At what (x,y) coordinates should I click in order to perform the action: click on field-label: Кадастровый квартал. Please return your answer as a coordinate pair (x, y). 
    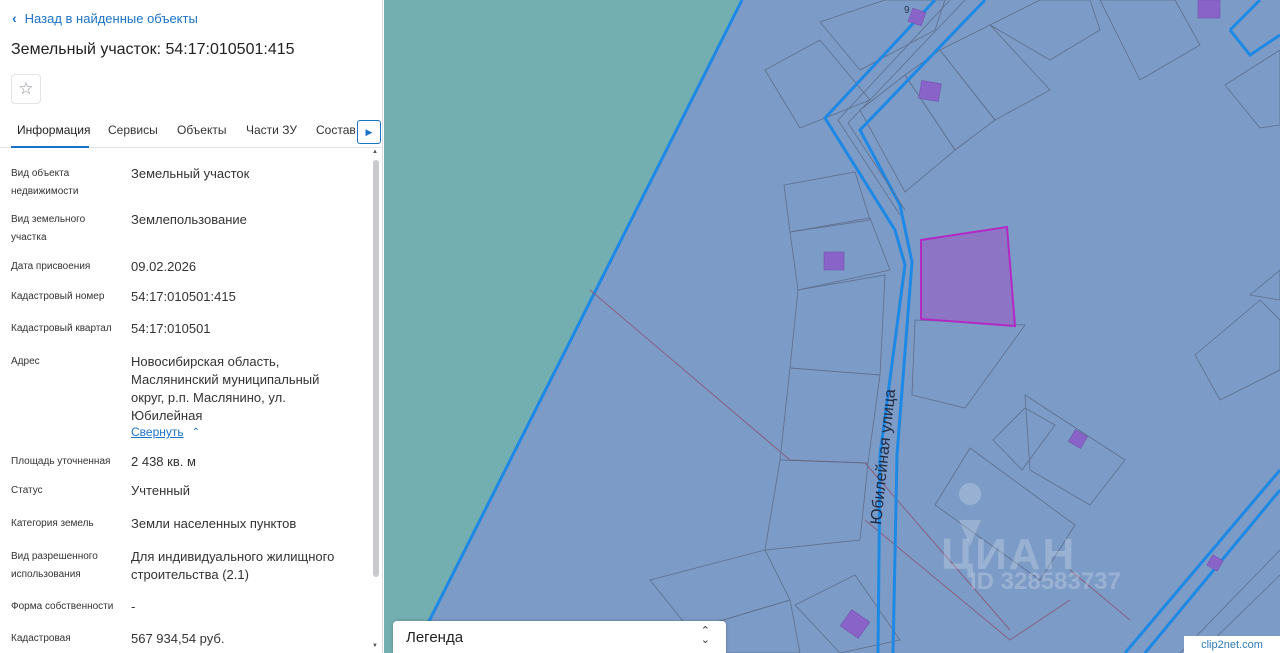
    Looking at the image, I should click on (61, 328).